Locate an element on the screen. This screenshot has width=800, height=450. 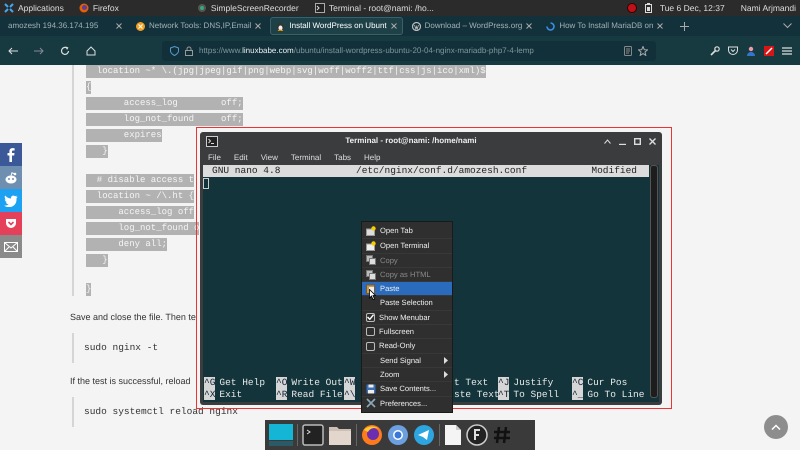
browser-tab: Network Tools: DNS,IP,Email is located at coordinates (198, 26).